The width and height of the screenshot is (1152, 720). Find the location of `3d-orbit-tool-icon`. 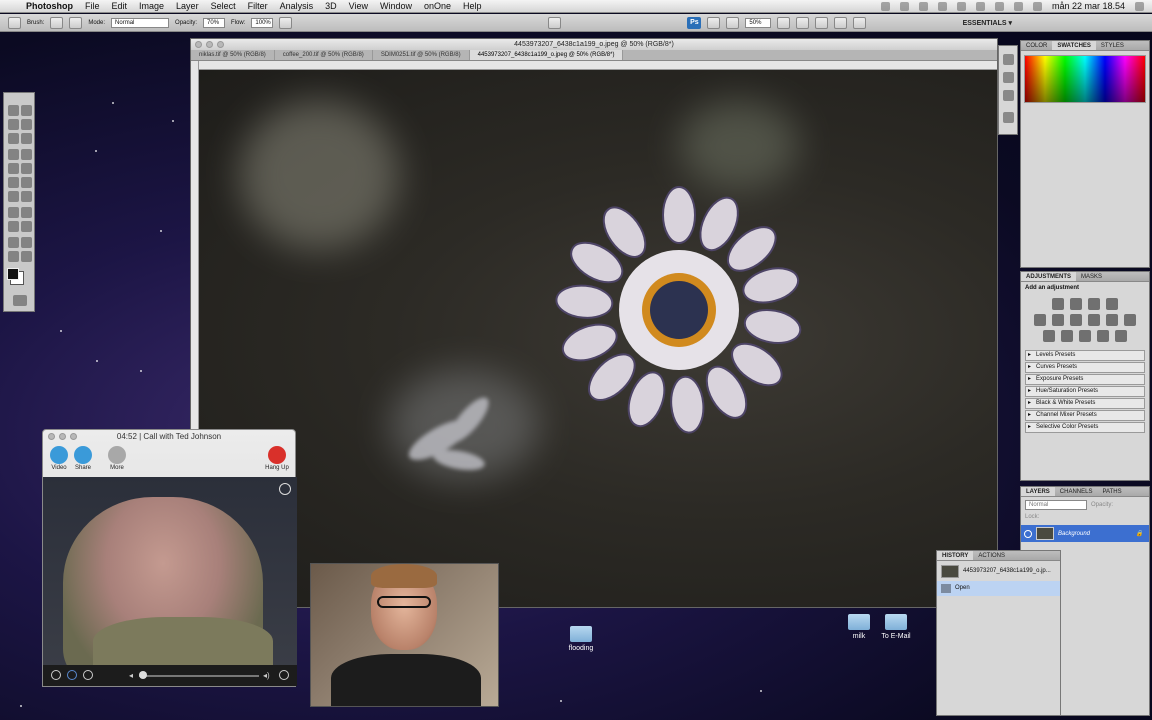

3d-orbit-tool-icon is located at coordinates (26, 242).